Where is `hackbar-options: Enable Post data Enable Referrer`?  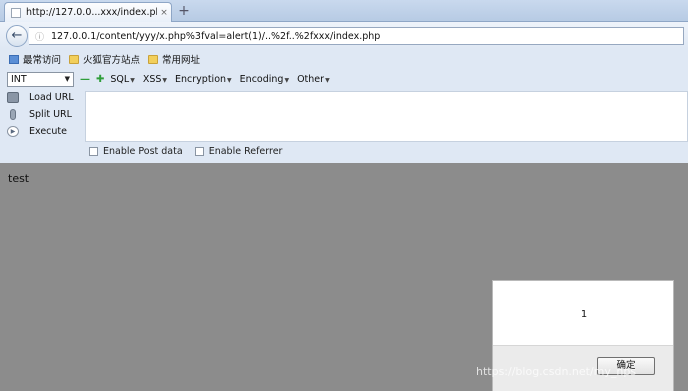 hackbar-options: Enable Post data Enable Referrer is located at coordinates (185, 151).